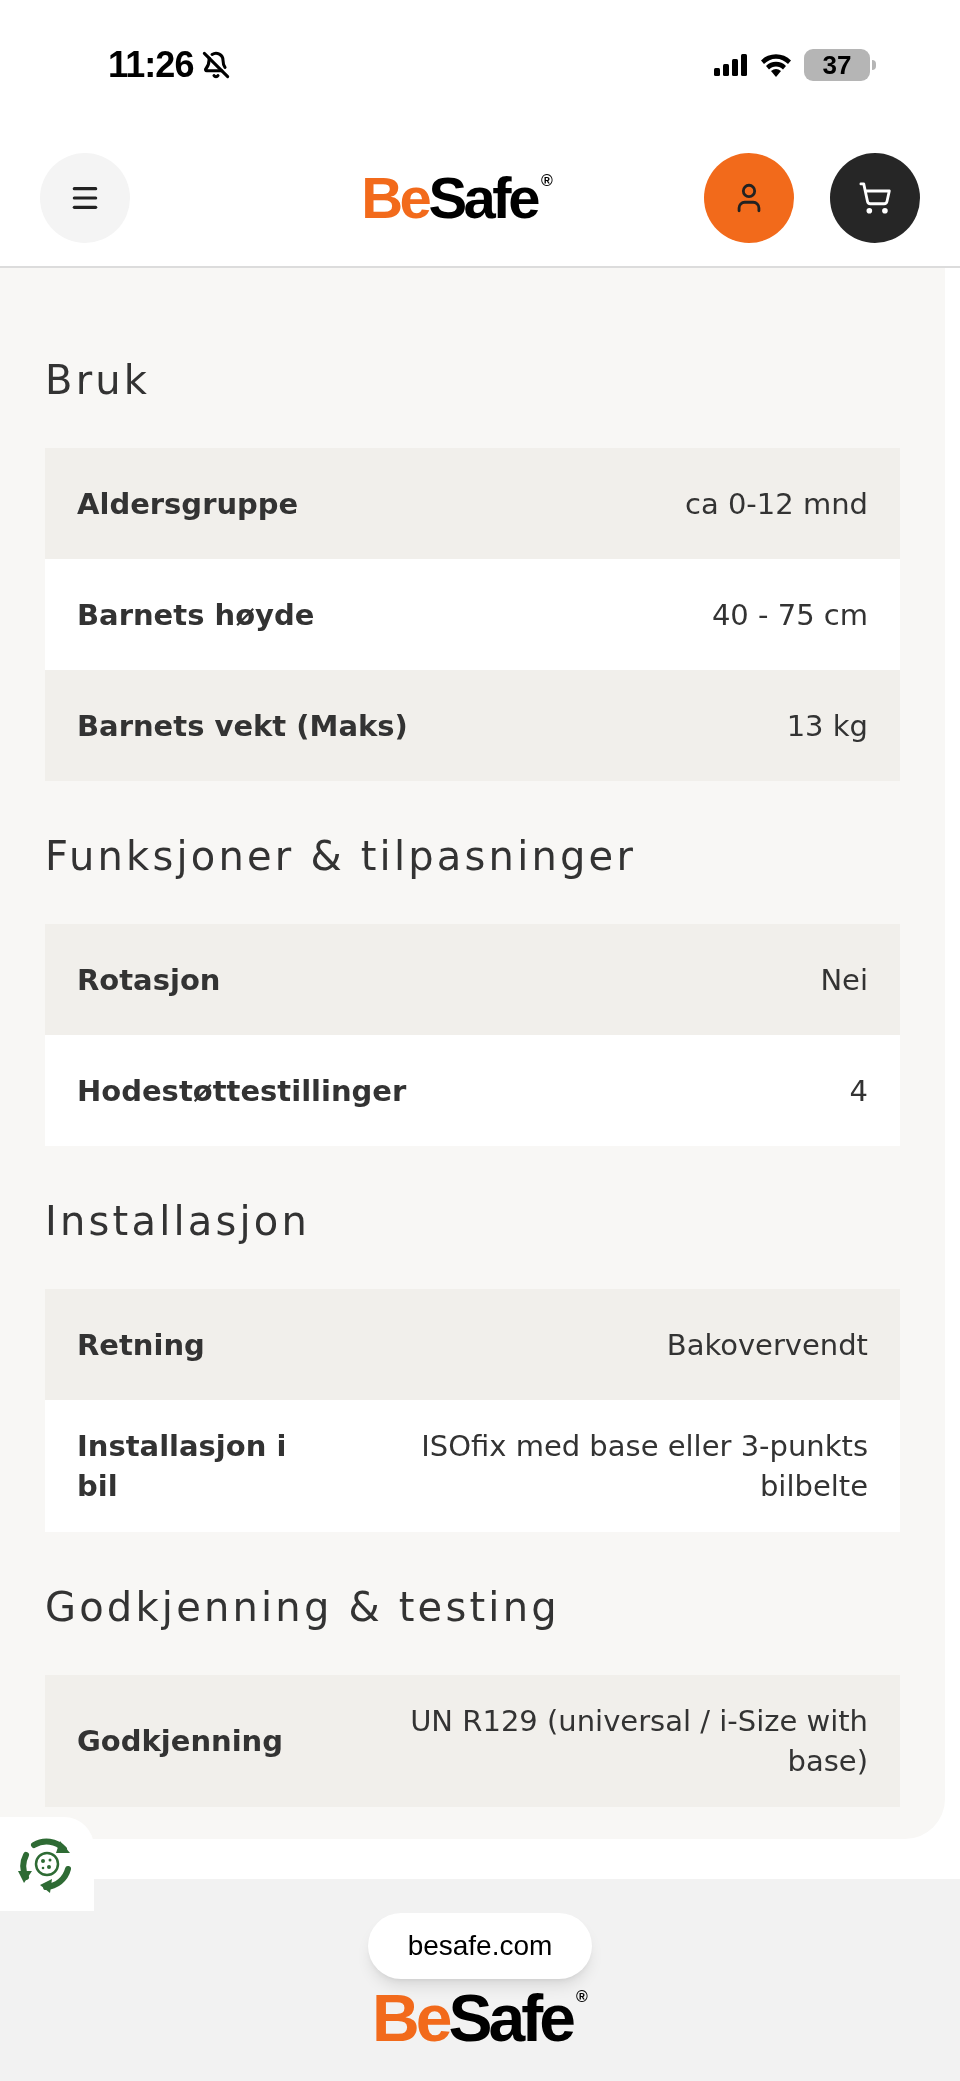 This screenshot has width=960, height=2081. What do you see at coordinates (141, 1345) in the screenshot?
I see `spec-label: Retning` at bounding box center [141, 1345].